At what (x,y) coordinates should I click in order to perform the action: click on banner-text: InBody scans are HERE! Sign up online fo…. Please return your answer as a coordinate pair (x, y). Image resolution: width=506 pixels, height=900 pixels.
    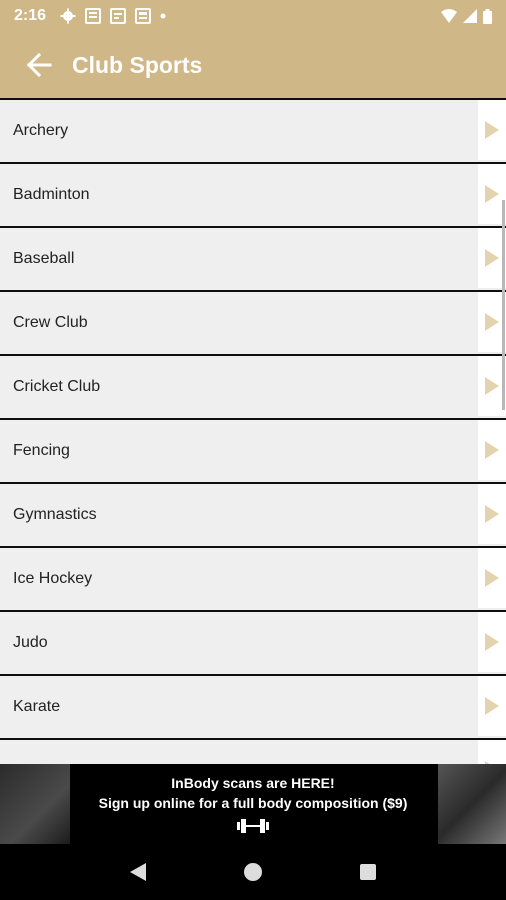
    Looking at the image, I should click on (253, 804).